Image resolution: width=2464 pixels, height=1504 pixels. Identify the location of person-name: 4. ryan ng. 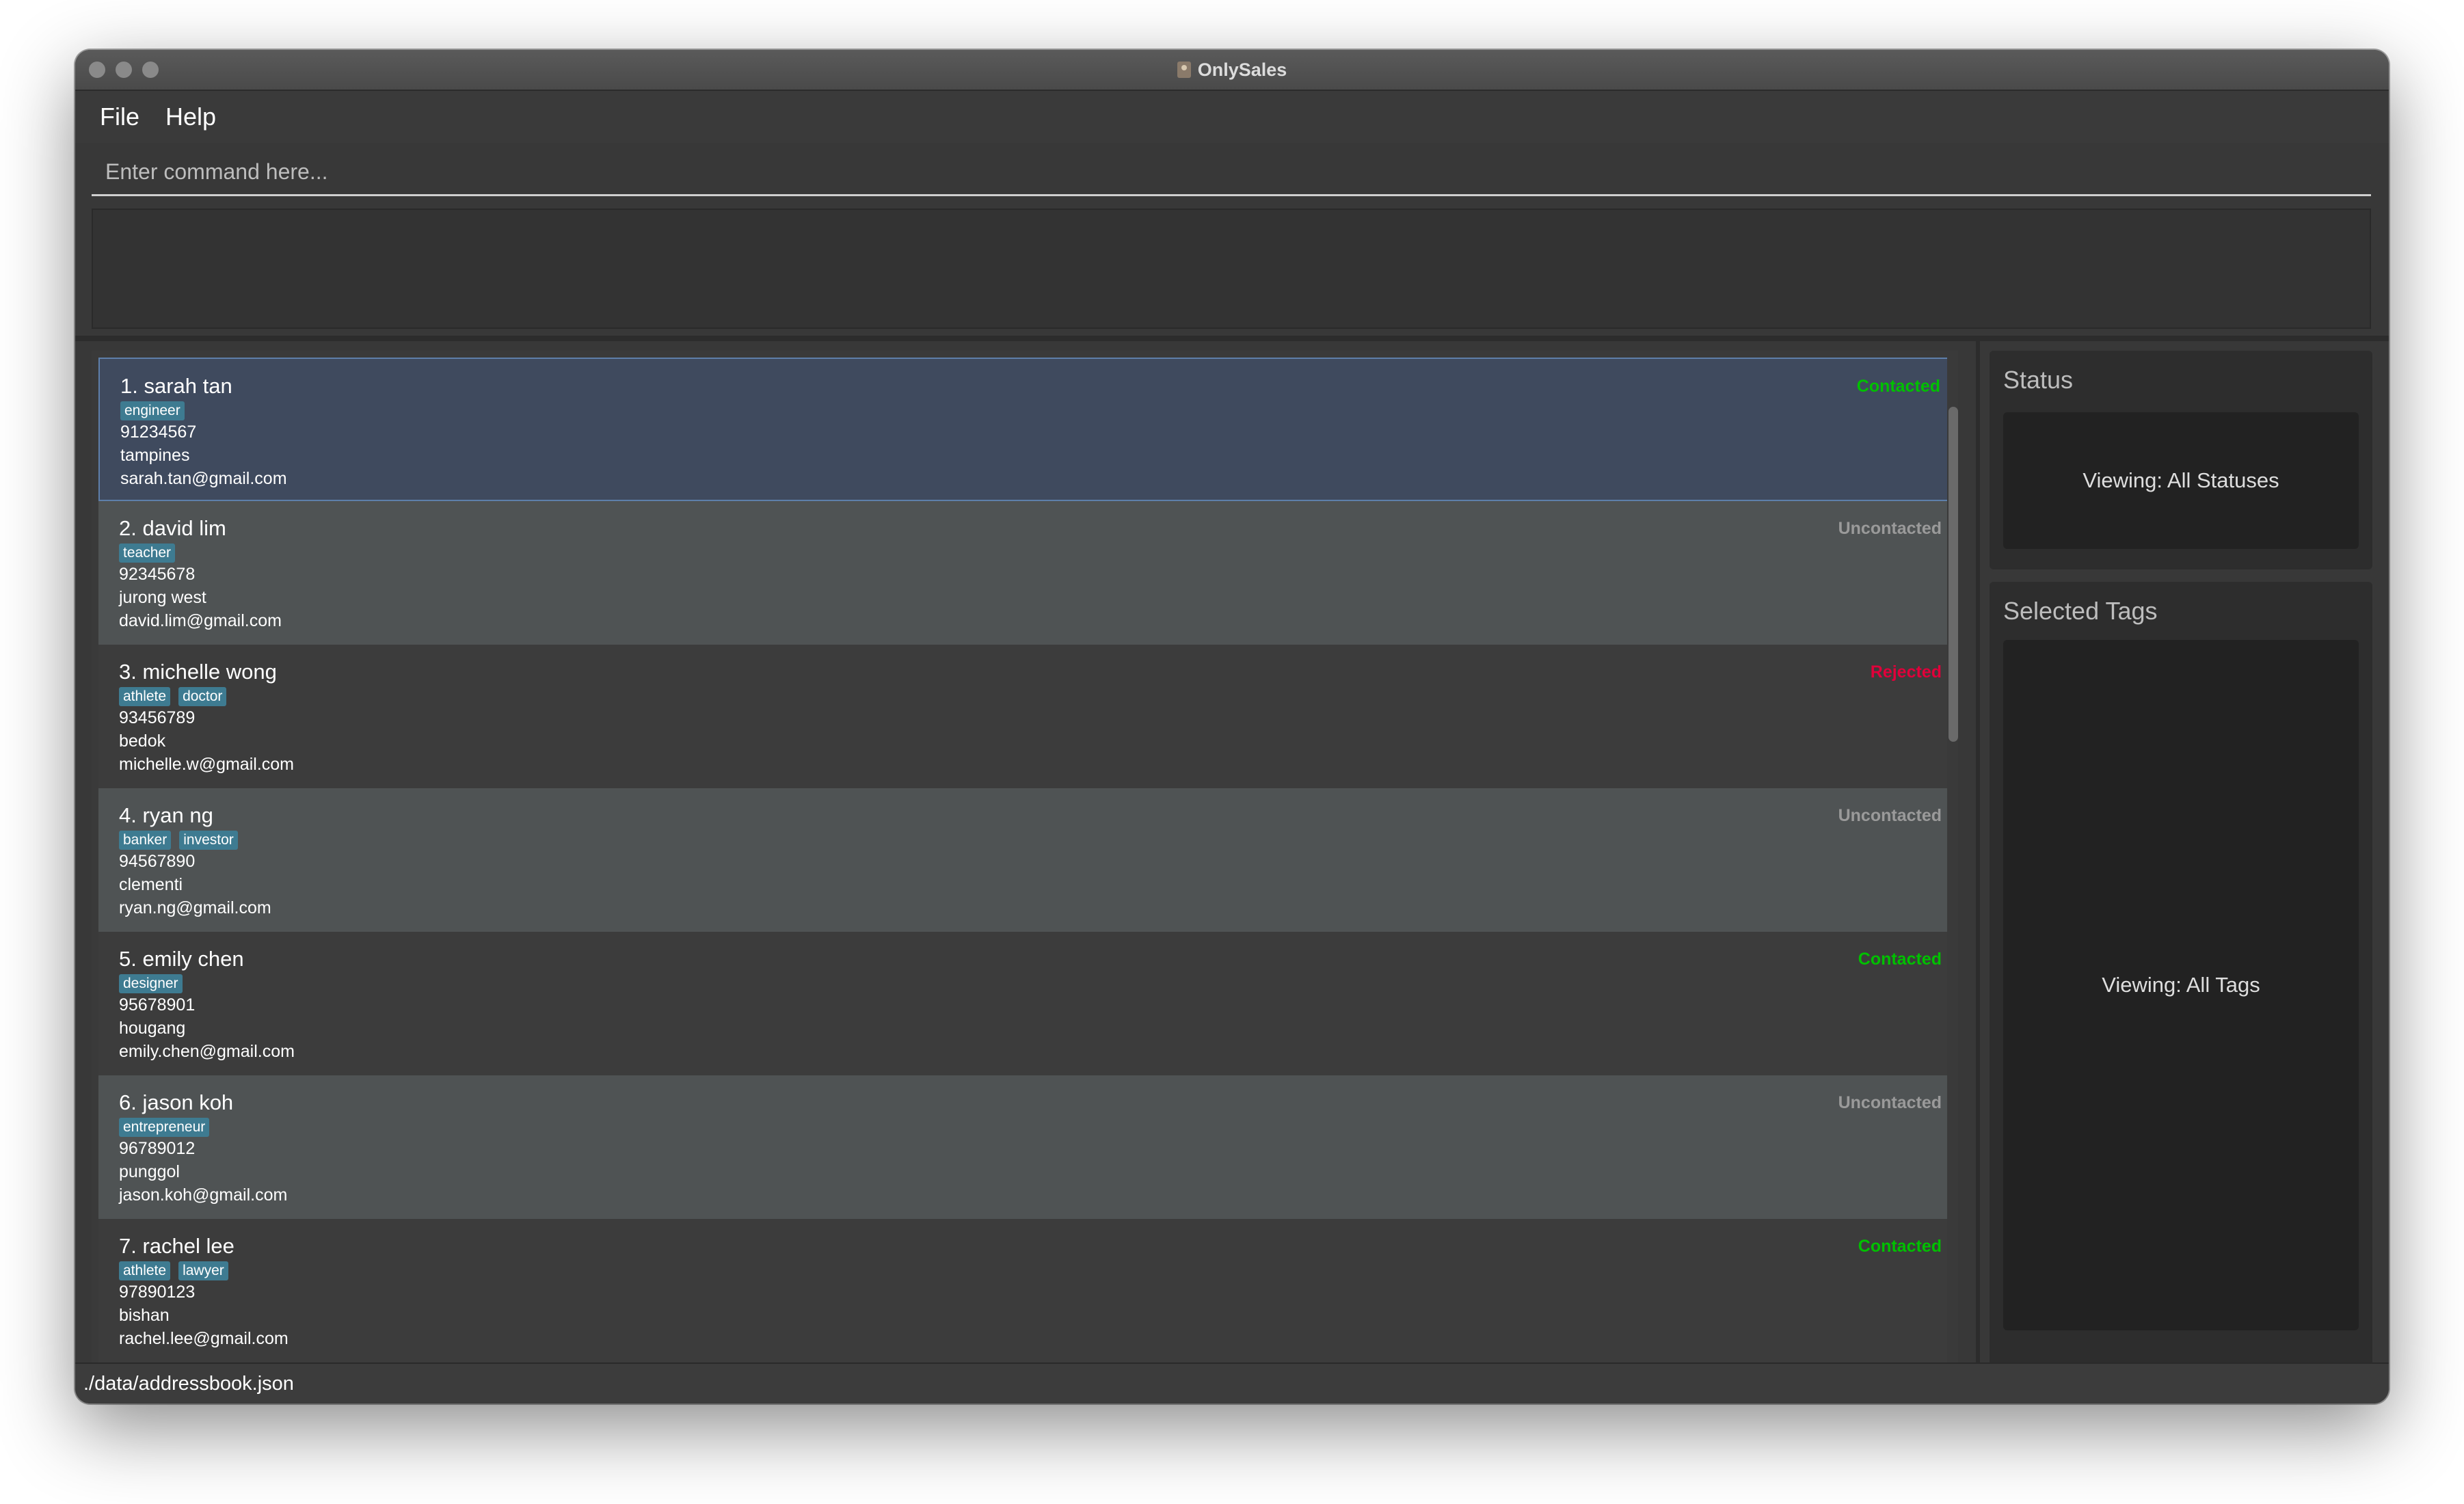
(166, 815).